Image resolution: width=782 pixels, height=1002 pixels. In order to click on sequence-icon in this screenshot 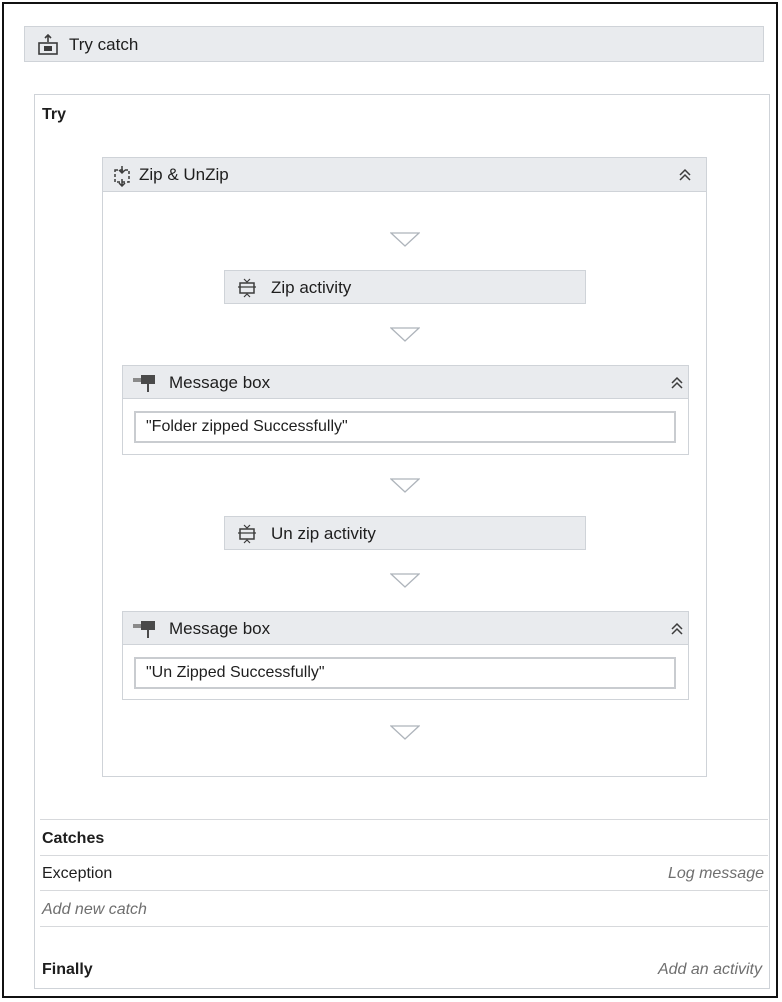, I will do `click(122, 176)`.